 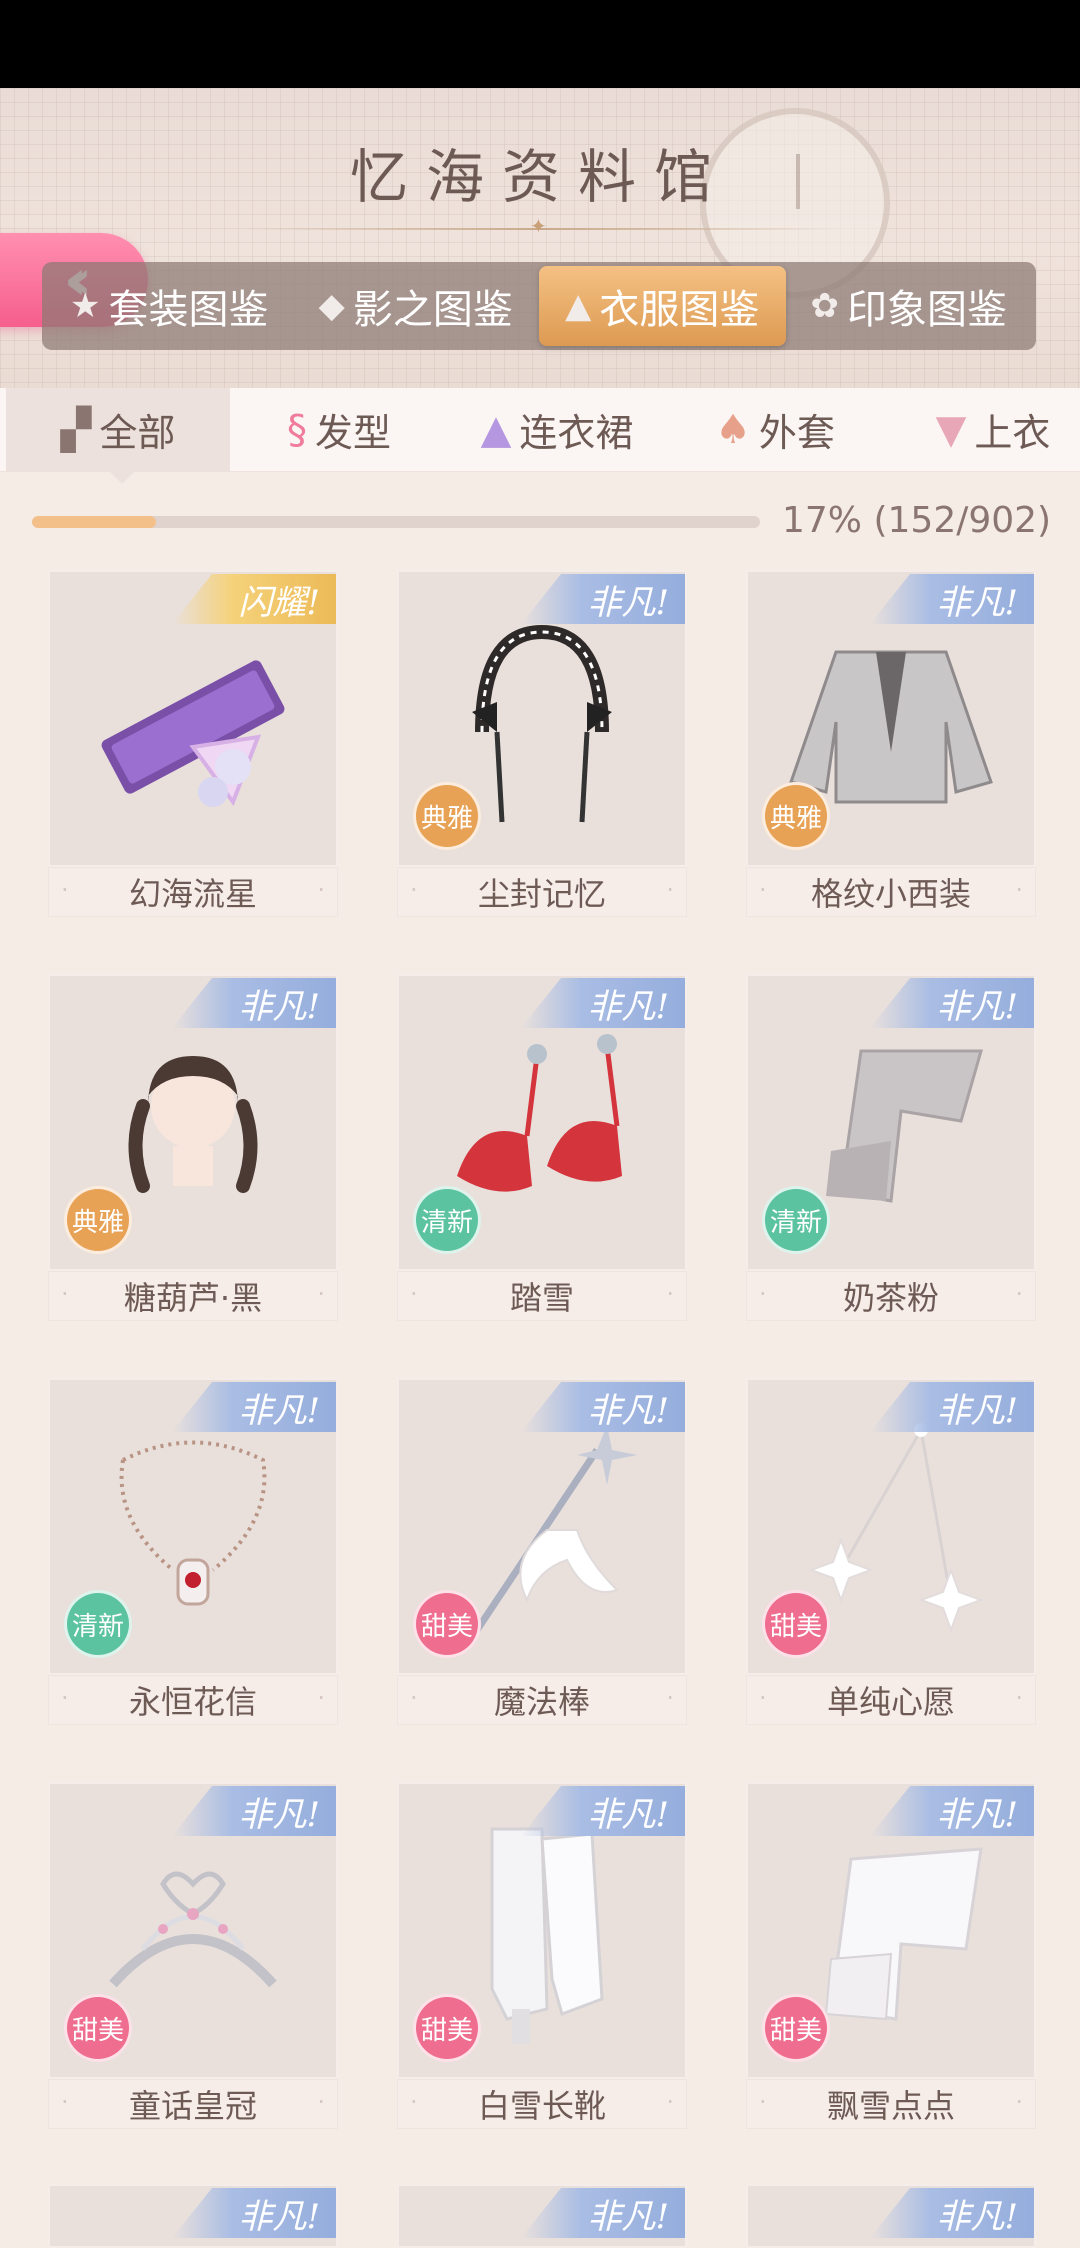 What do you see at coordinates (137, 433) in the screenshot?
I see `sub-tab-label: 全部` at bounding box center [137, 433].